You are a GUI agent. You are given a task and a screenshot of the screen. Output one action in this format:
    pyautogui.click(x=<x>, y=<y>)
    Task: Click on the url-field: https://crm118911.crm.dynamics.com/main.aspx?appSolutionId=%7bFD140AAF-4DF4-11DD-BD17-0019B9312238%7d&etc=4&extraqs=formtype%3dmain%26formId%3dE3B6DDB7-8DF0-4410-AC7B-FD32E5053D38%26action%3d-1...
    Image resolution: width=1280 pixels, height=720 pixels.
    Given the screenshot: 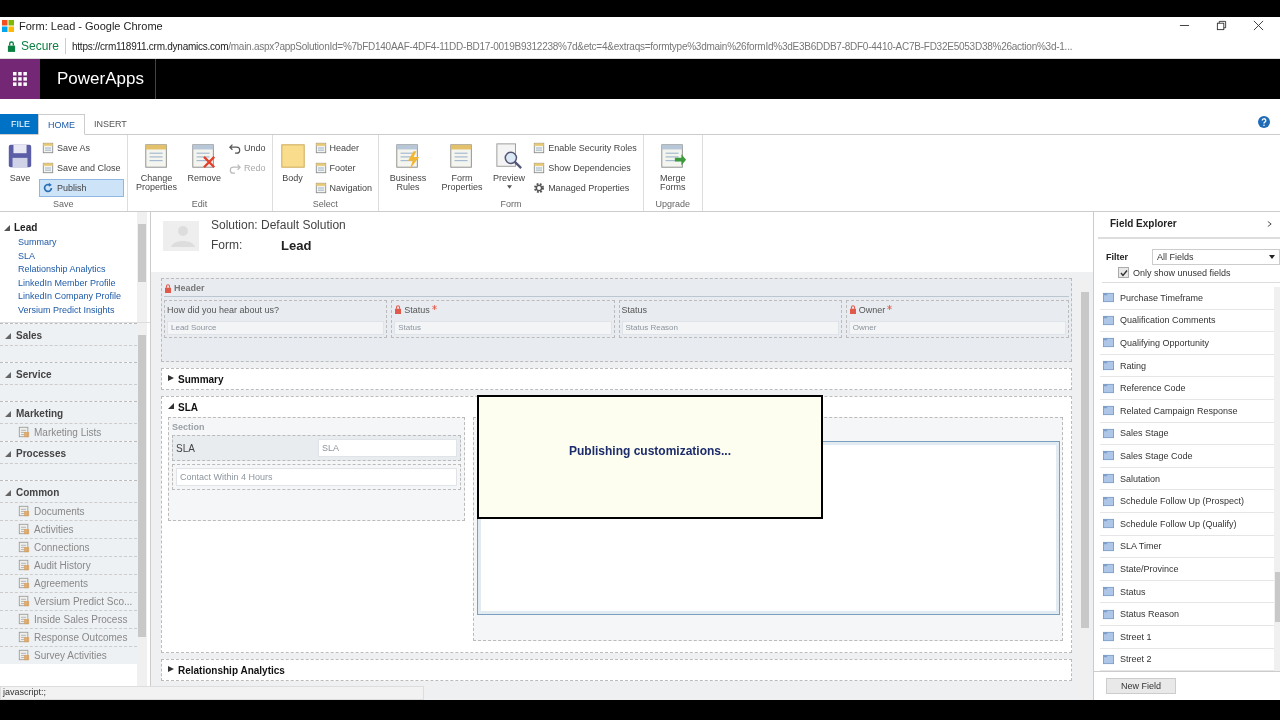 What is the action you would take?
    pyautogui.click(x=572, y=46)
    